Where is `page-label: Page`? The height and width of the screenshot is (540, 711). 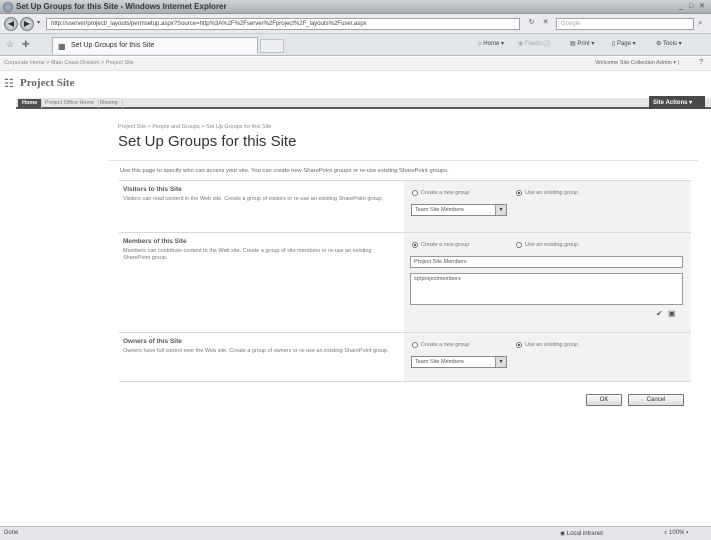
page-label: Page is located at coordinates (623, 44).